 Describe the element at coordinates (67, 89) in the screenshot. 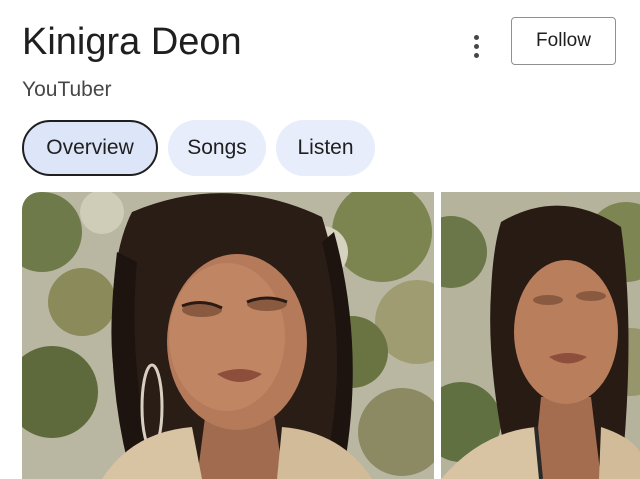

I see `page-subtitle: YouTuber` at that location.